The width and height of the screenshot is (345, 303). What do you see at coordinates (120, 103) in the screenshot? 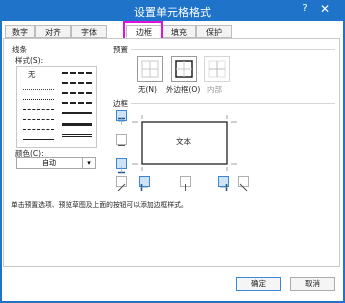
I see `border-group-label: 边框` at bounding box center [120, 103].